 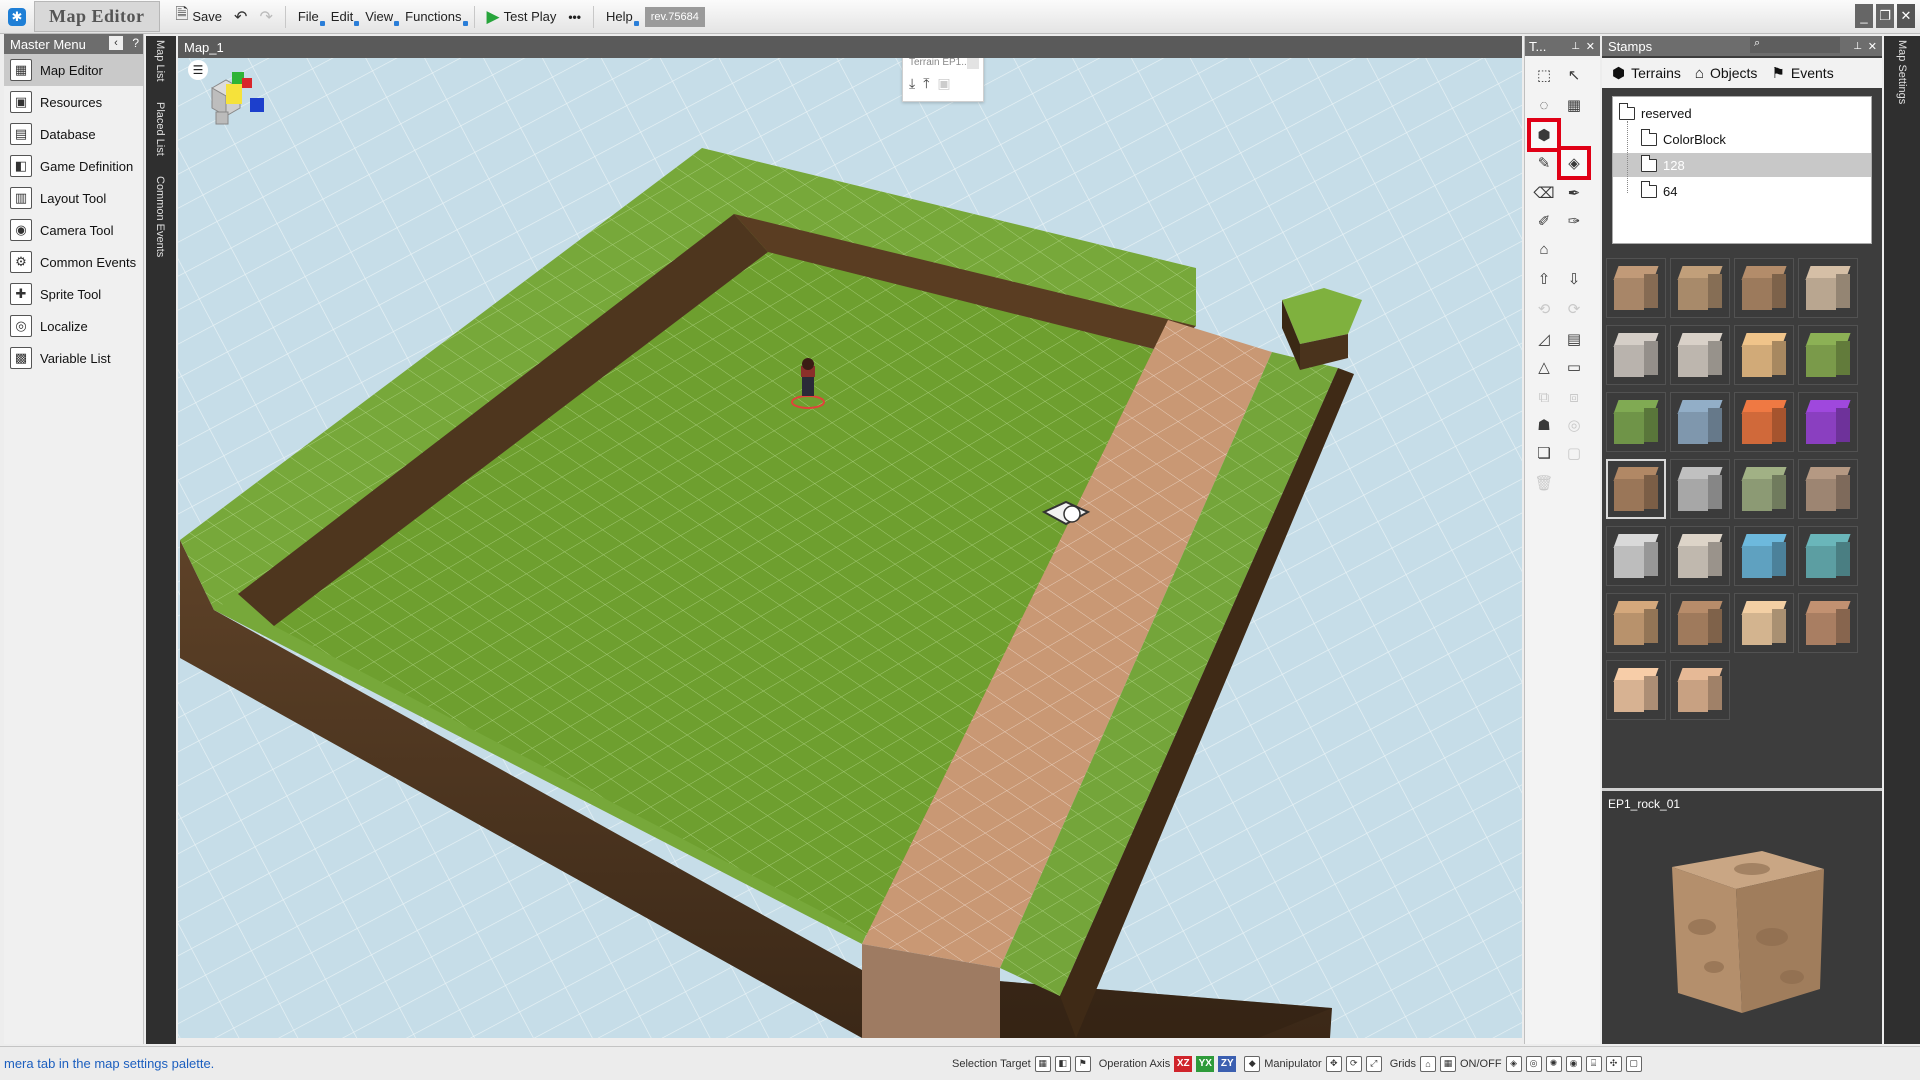 What do you see at coordinates (1252, 1063) in the screenshot?
I see `manipulator-icon: ◆` at bounding box center [1252, 1063].